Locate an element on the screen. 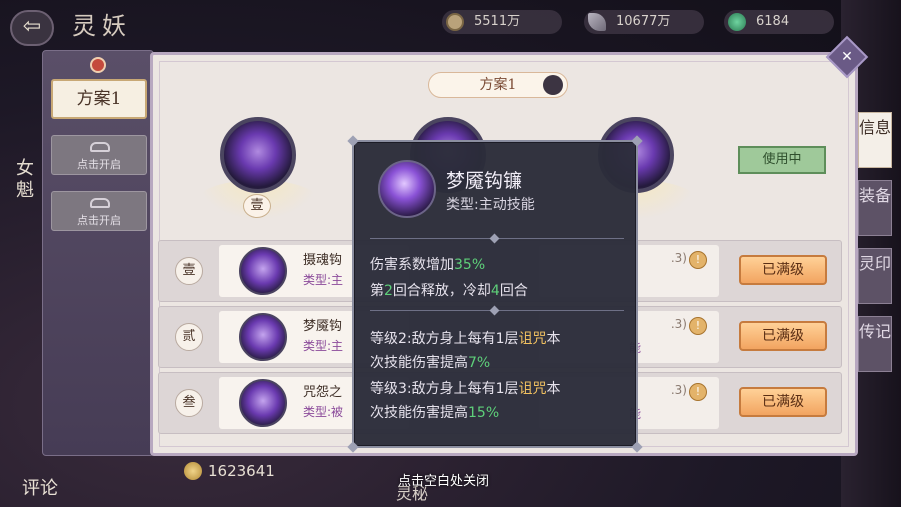 The width and height of the screenshot is (901, 507). tab-equipment: 装备 is located at coordinates (875, 208).